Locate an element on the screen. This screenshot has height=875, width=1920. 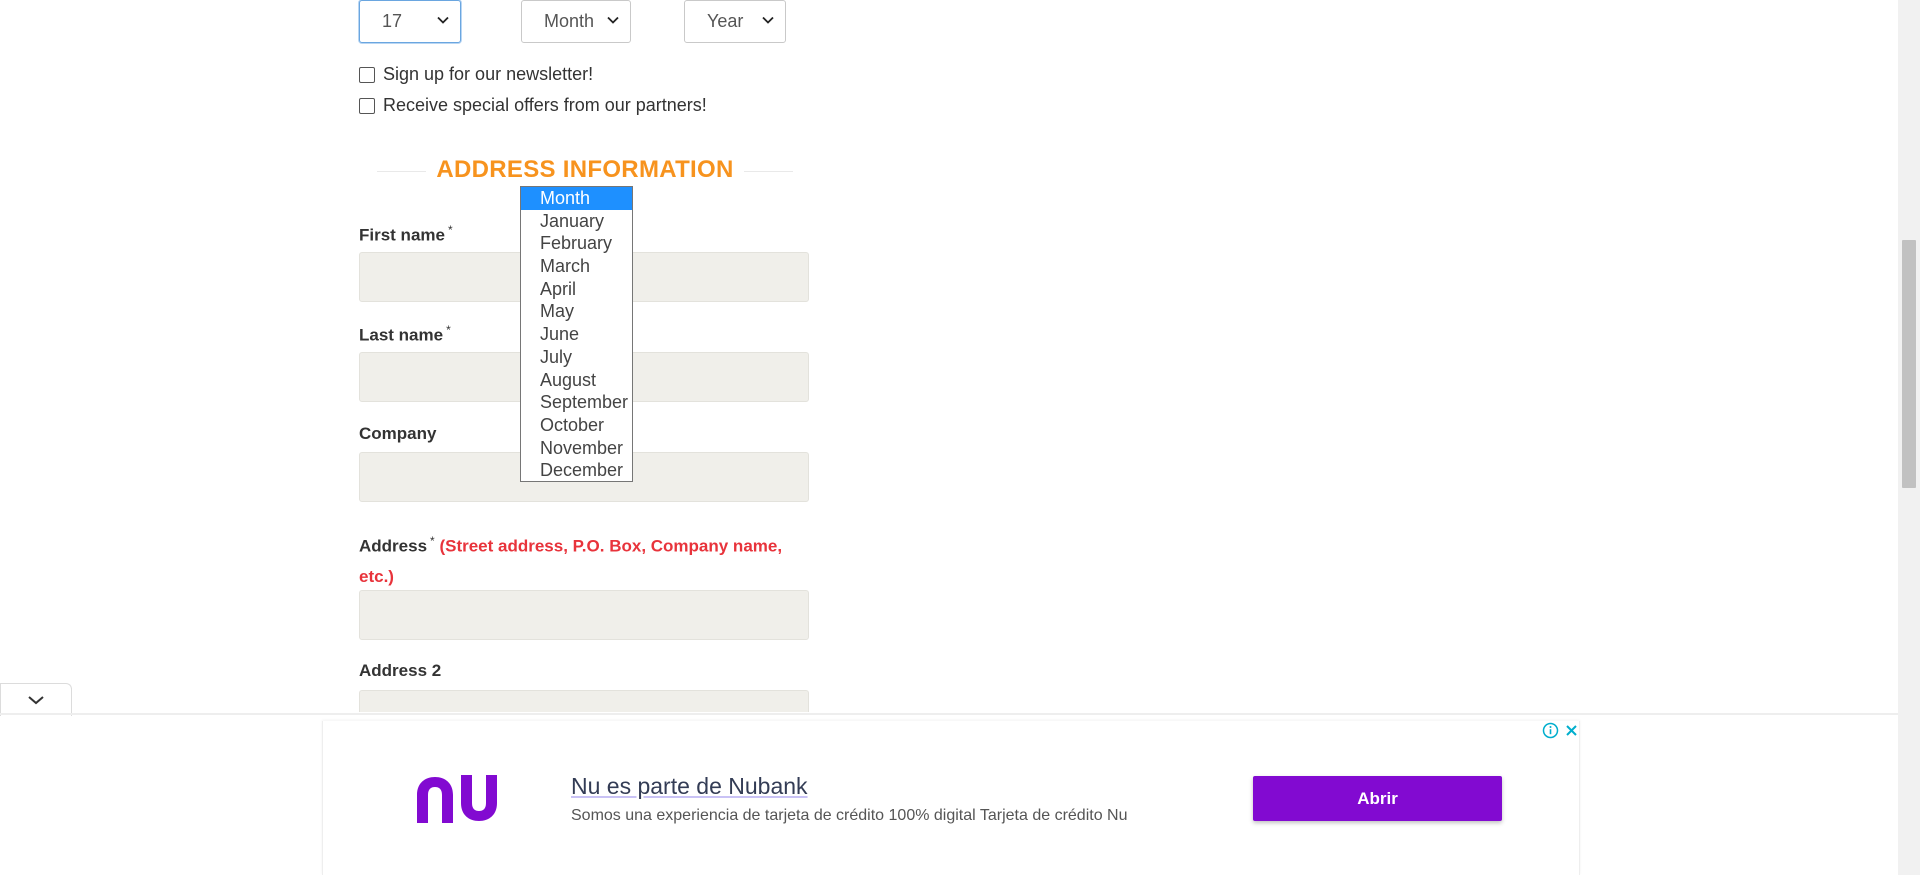
address2-label: Address 2 is located at coordinates (400, 671).